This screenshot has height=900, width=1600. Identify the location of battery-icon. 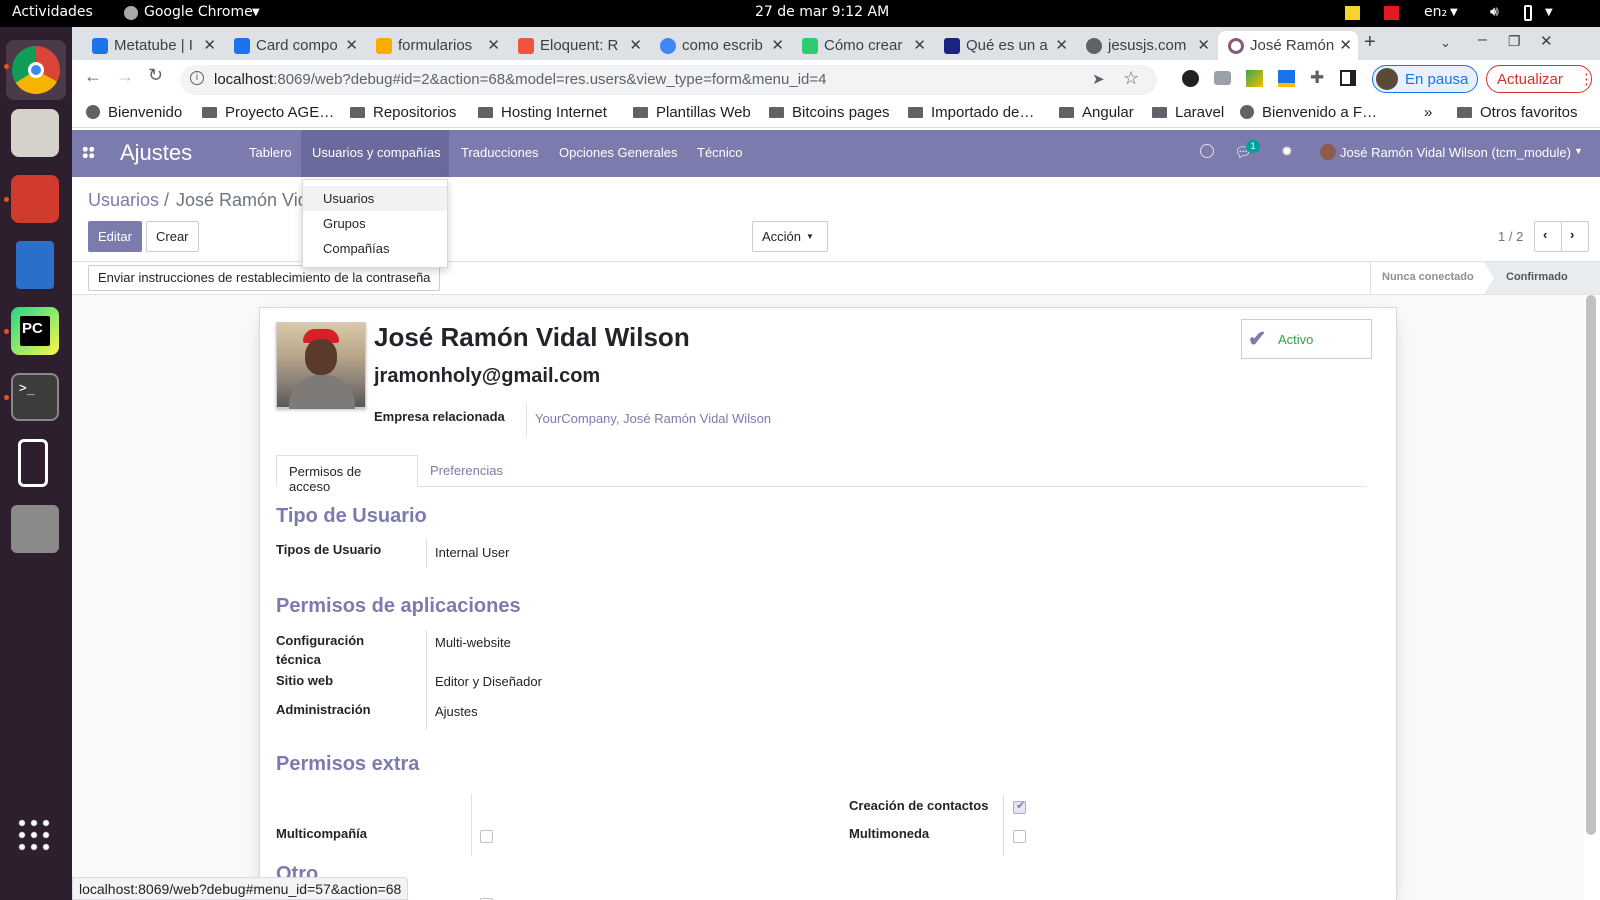
(1528, 13).